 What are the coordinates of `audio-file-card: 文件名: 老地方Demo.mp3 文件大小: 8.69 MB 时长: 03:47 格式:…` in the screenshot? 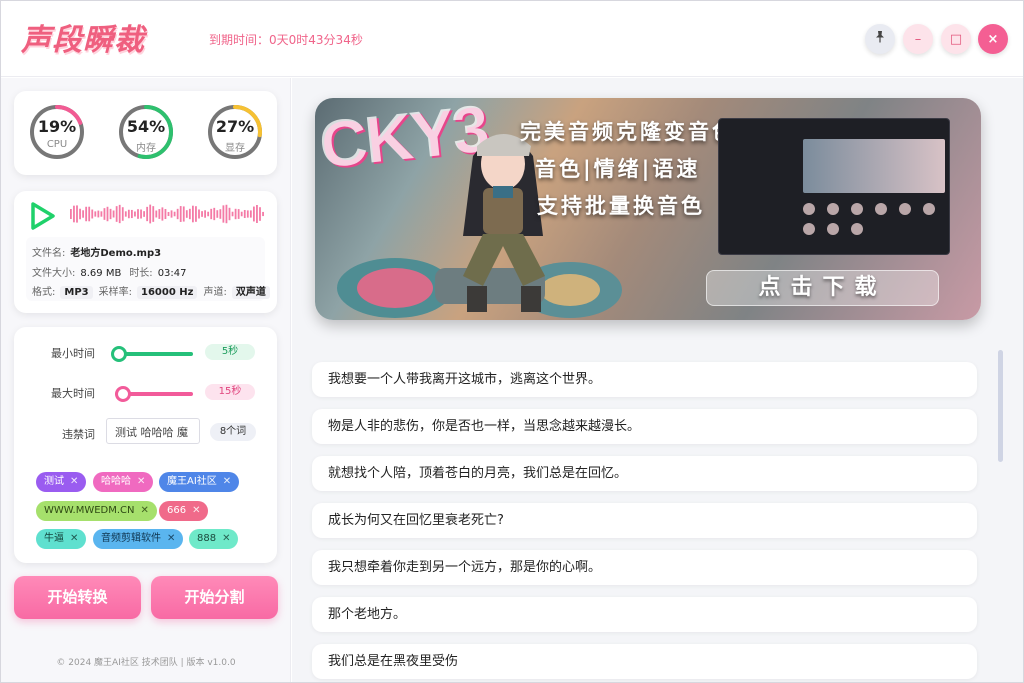 It's located at (145, 252).